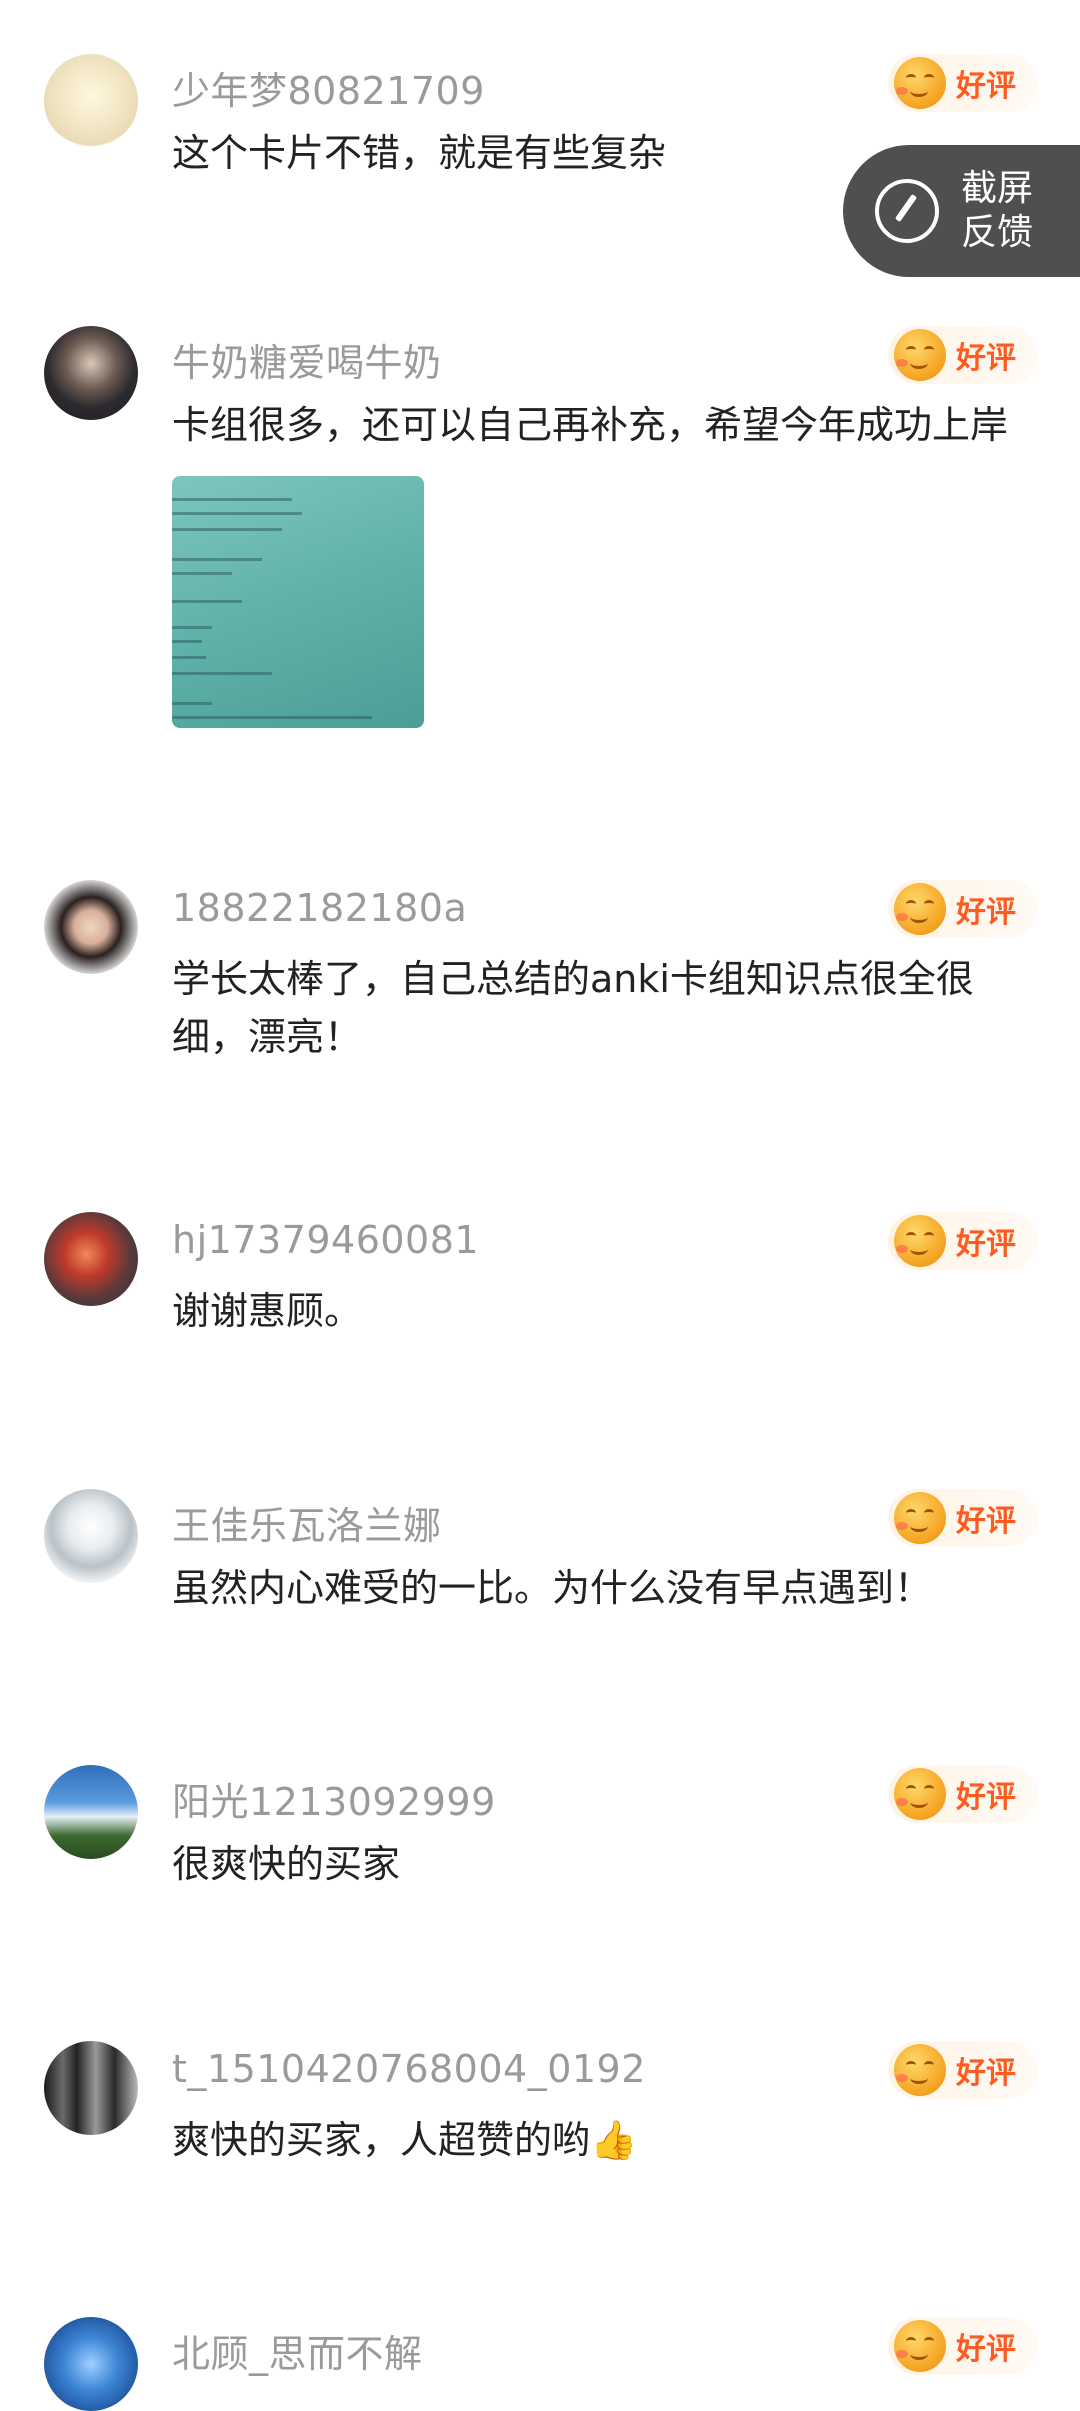 This screenshot has width=1080, height=2411. I want to click on comment-photo, so click(298, 602).